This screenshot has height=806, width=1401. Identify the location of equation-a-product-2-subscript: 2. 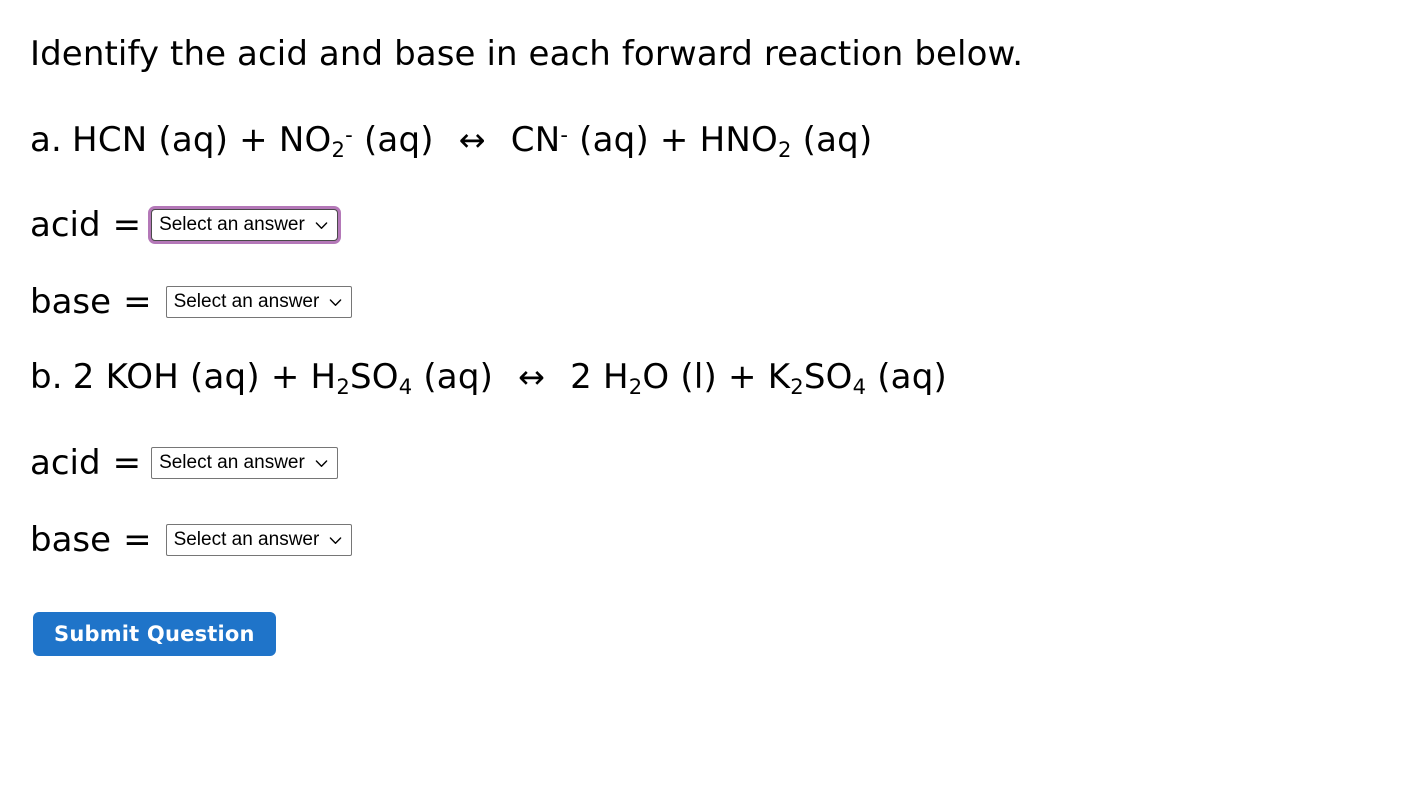
(785, 149).